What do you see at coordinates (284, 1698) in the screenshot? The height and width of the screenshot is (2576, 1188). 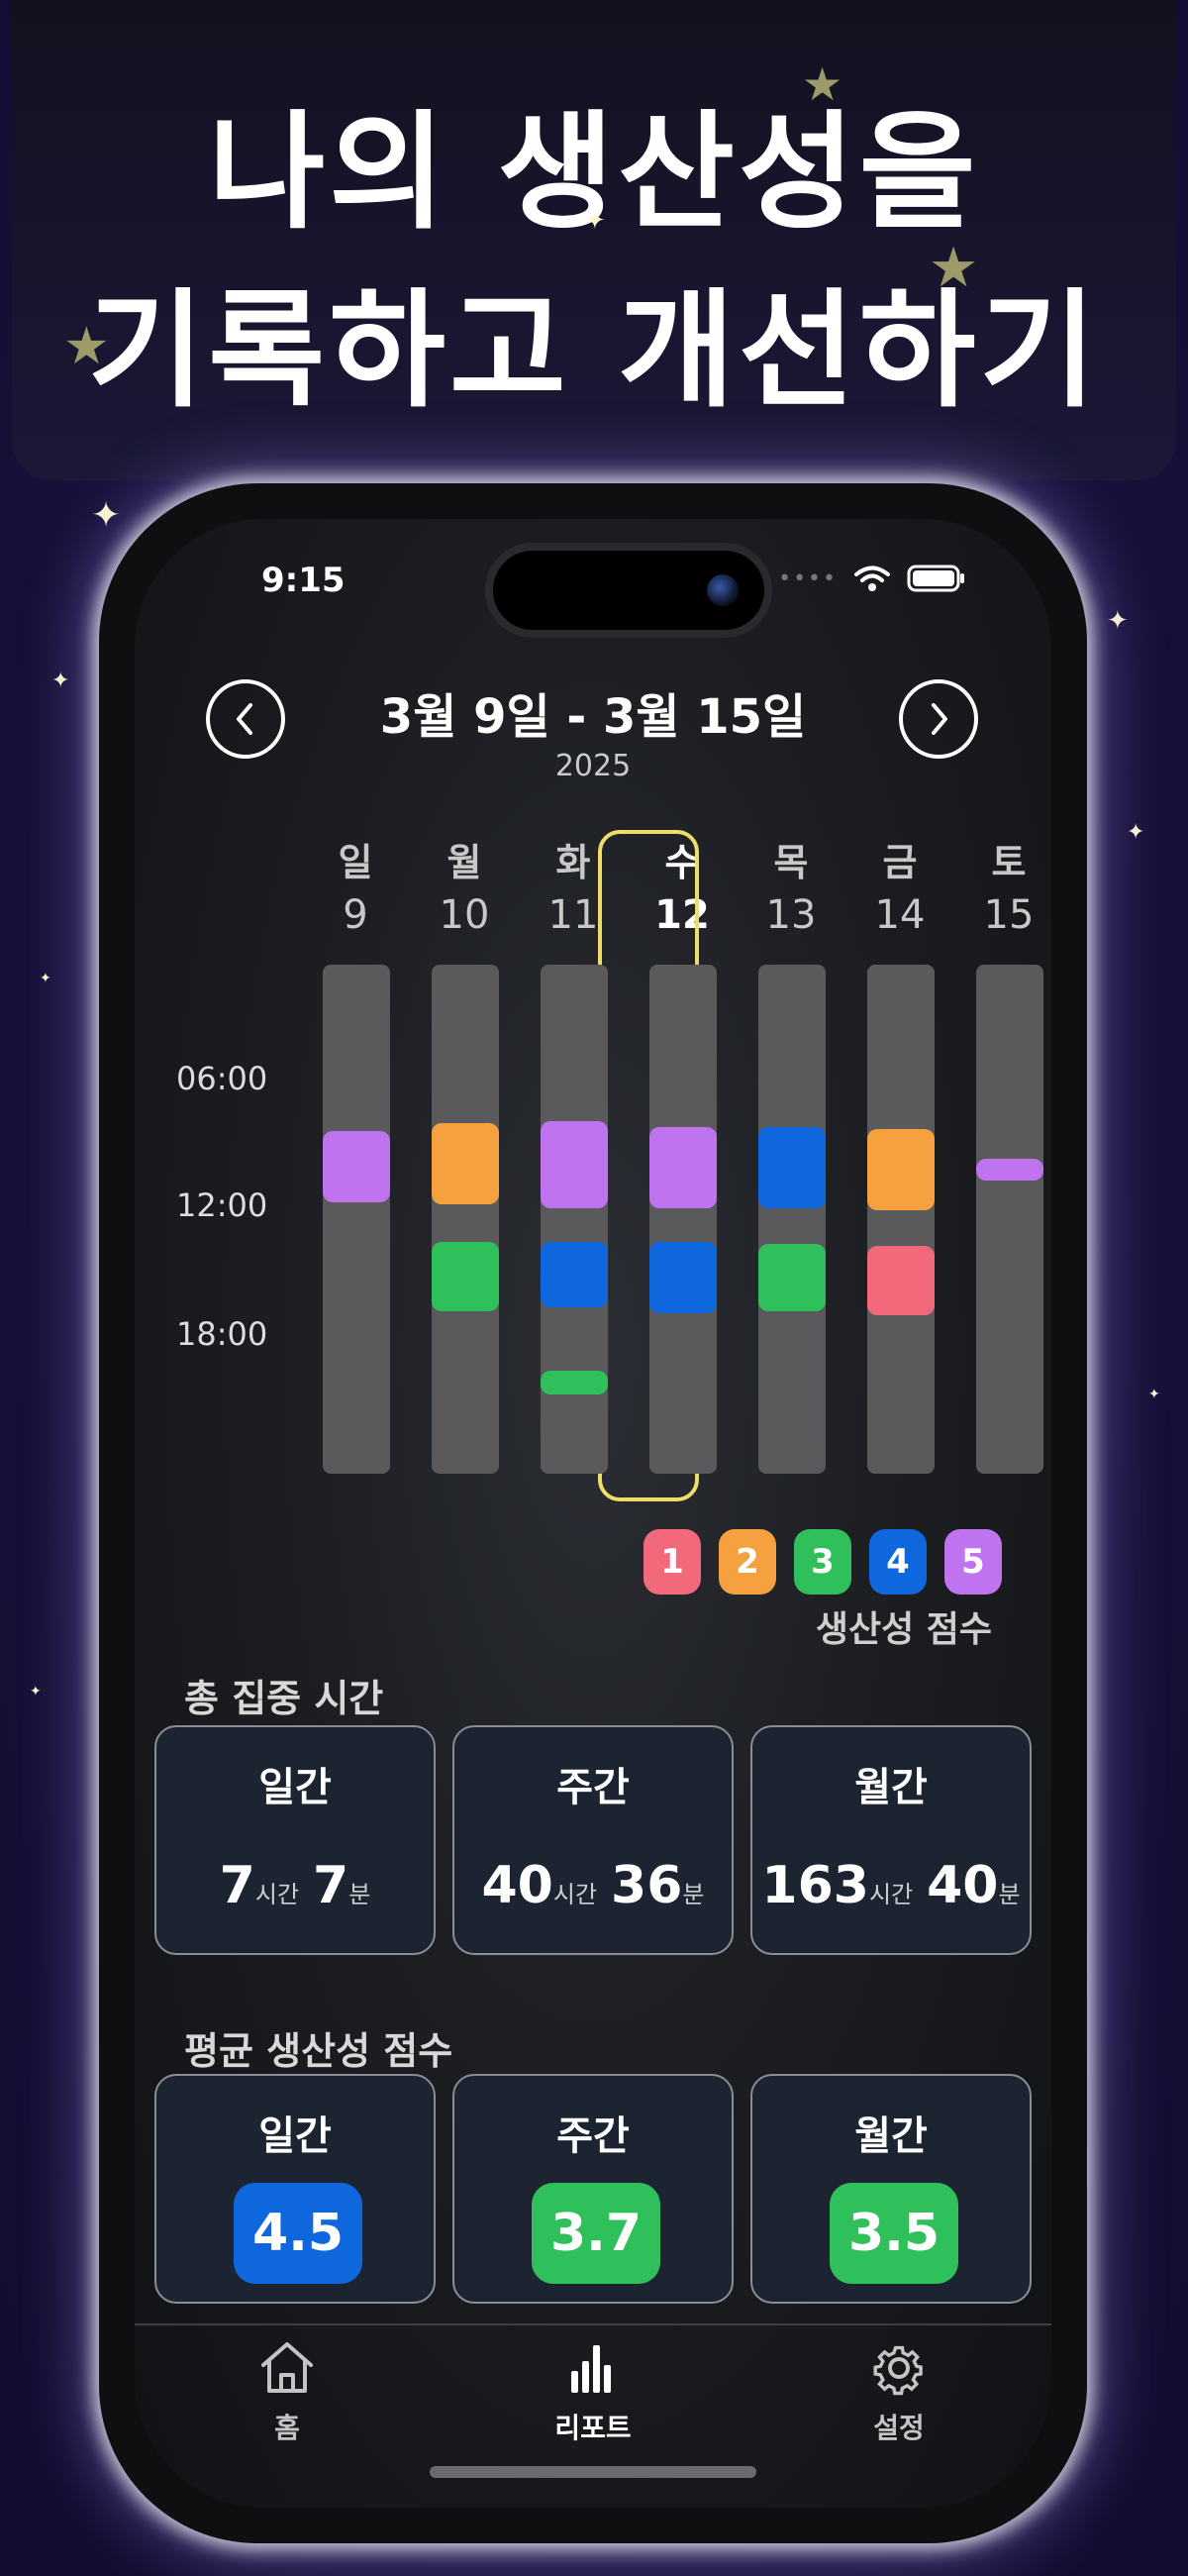 I see `focus-time-title: 총 집중 시간` at bounding box center [284, 1698].